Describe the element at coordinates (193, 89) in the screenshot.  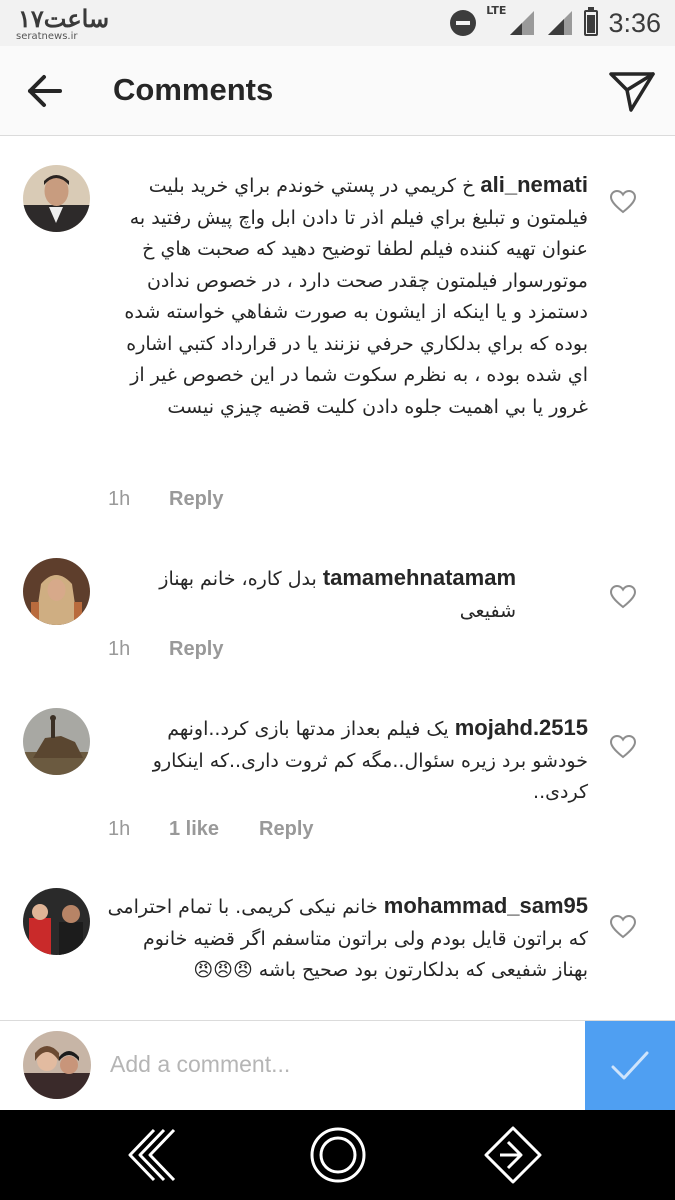
I see `page-title: Comments` at that location.